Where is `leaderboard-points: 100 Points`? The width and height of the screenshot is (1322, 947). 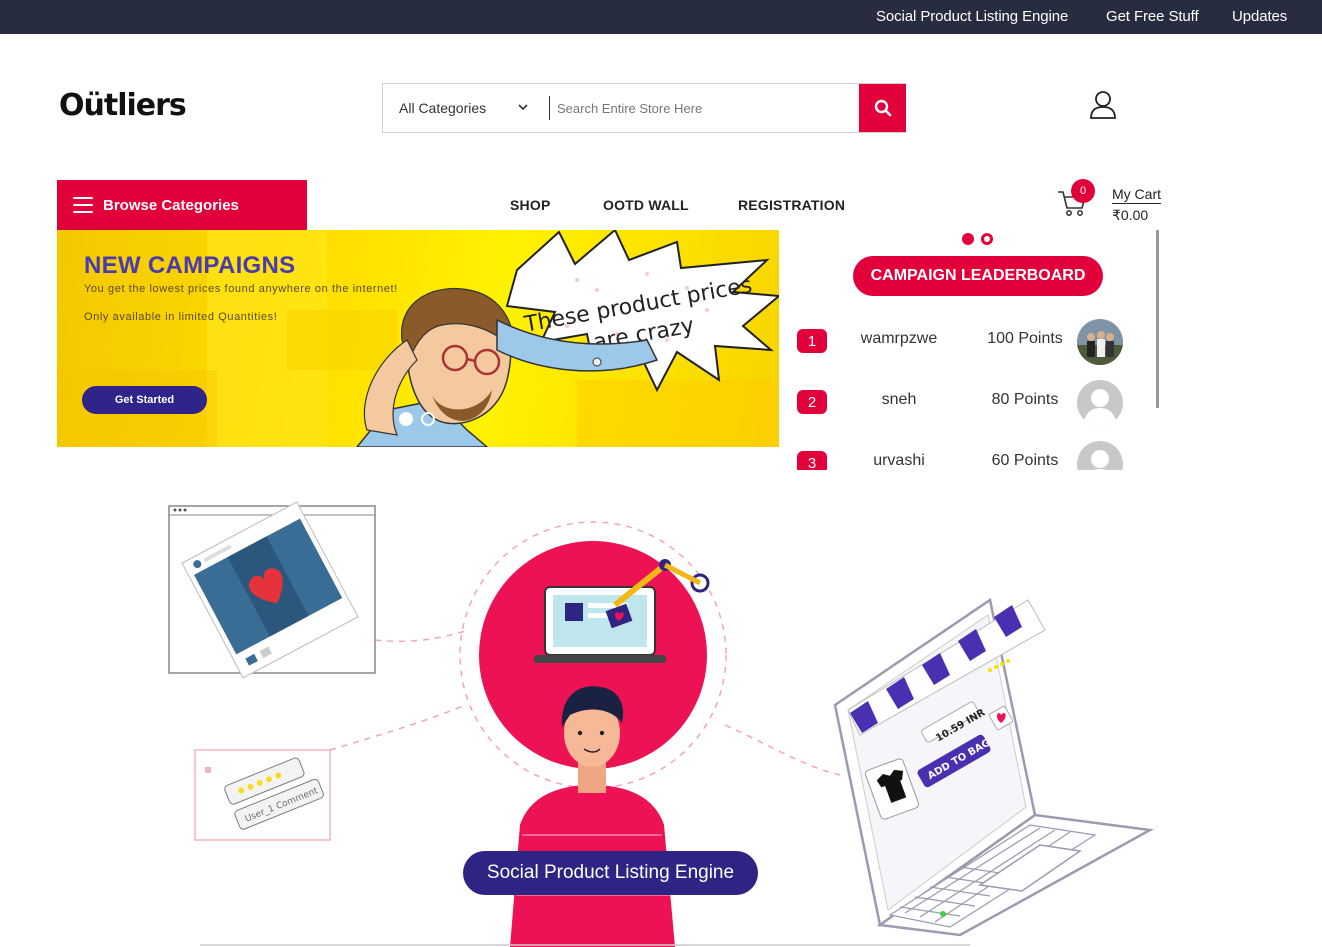
leaderboard-points: 100 Points is located at coordinates (1025, 338).